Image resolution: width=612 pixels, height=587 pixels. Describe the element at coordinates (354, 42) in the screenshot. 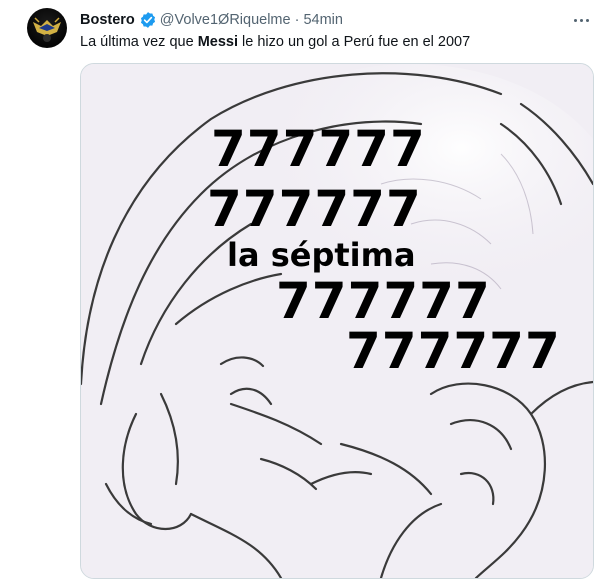

I see `tweet-text-end: le hizo un gol a Perú fue en el 2007` at that location.